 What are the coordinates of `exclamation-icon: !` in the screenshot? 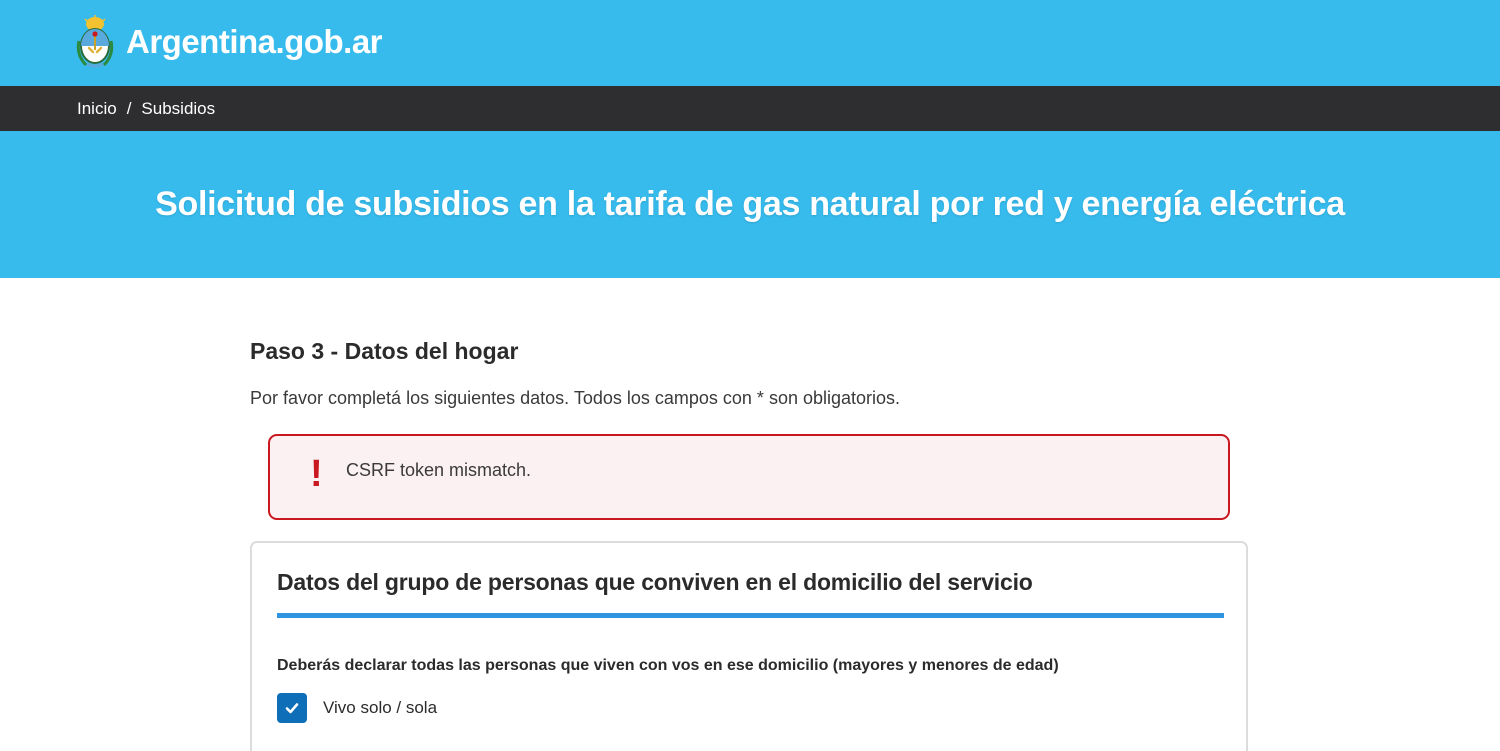 It's located at (316, 474).